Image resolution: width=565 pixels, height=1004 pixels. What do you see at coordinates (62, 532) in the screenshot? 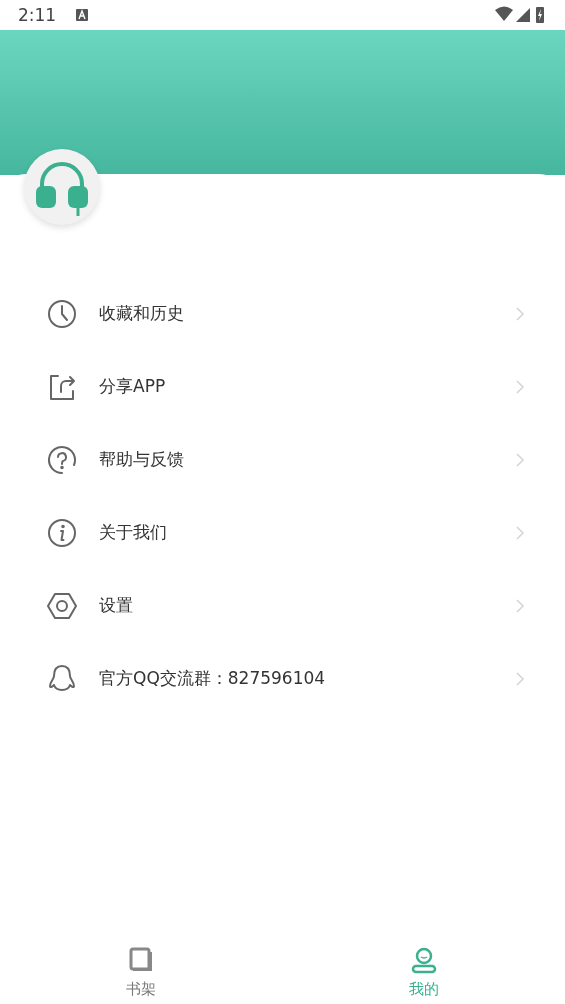
I see `info-icon` at bounding box center [62, 532].